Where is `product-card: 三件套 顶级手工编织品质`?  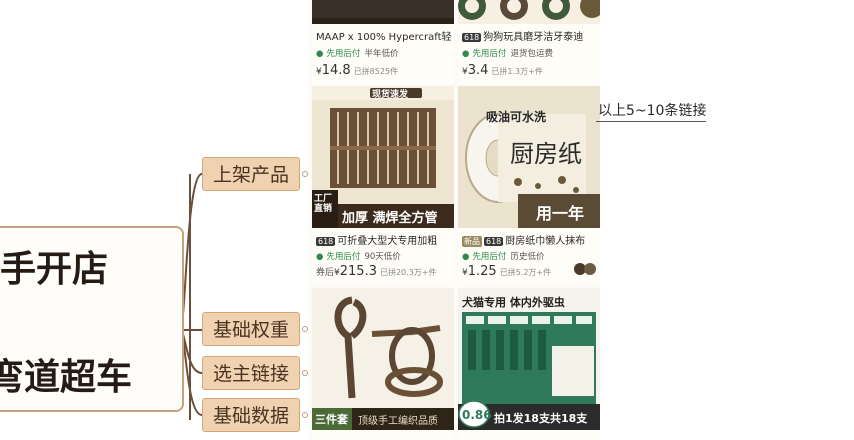 product-card: 三件套 顶级手工编织品质 is located at coordinates (383, 364).